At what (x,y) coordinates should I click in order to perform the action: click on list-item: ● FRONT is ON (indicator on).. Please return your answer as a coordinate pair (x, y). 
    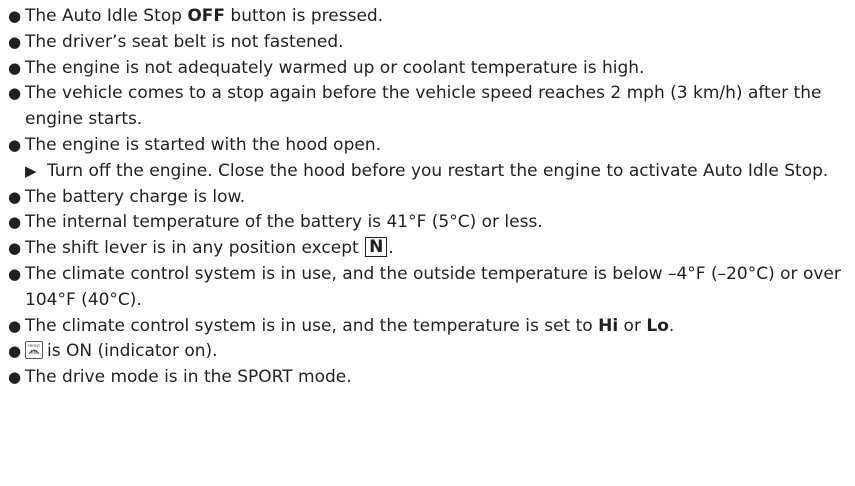
    Looking at the image, I should click on (425, 352).